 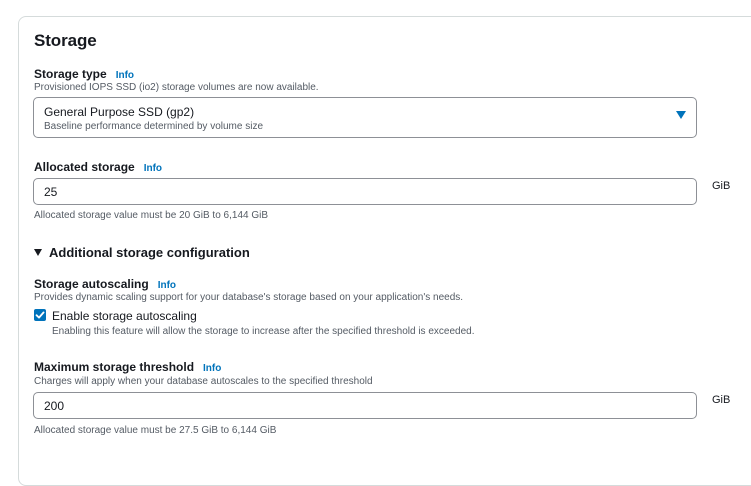 I want to click on enable-autoscaling-checkbox, so click(x=40, y=315).